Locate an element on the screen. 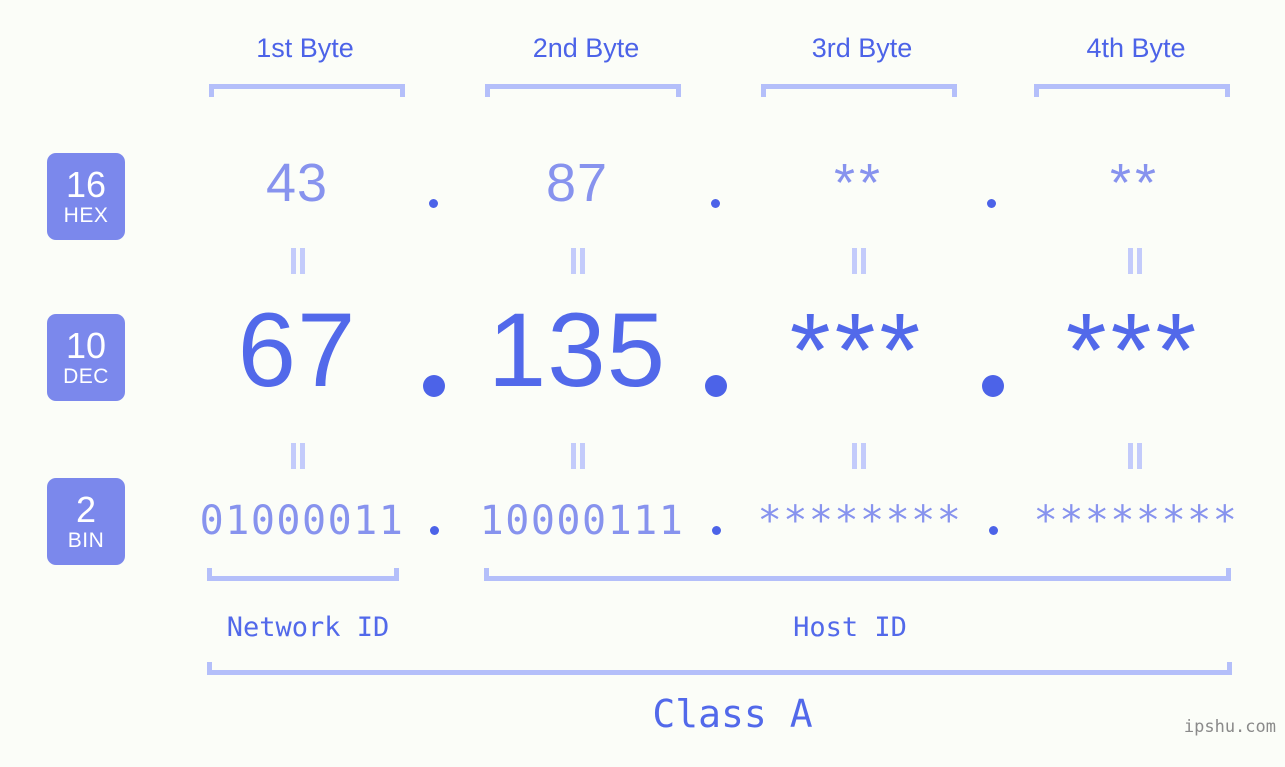  hex-byte-3: ** is located at coordinates (859, 183).